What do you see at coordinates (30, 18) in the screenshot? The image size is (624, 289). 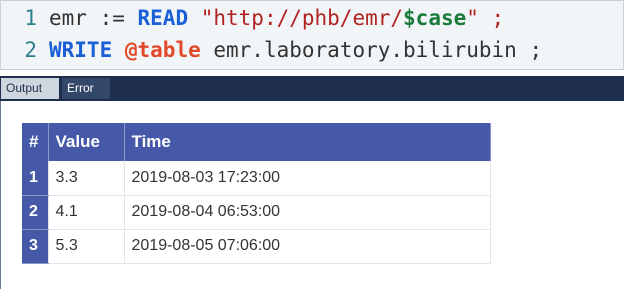 I see `line-number: 1` at bounding box center [30, 18].